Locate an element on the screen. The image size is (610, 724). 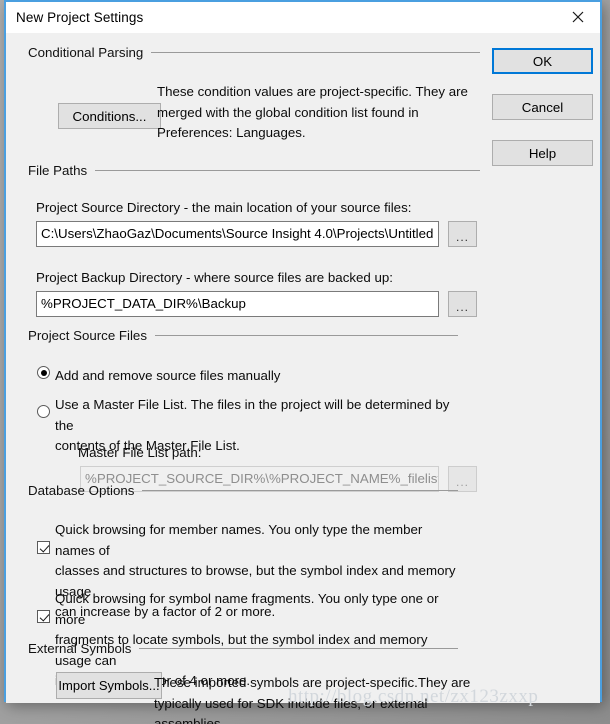
master-file-list-path-label: Master File List path: is located at coordinates (140, 452).